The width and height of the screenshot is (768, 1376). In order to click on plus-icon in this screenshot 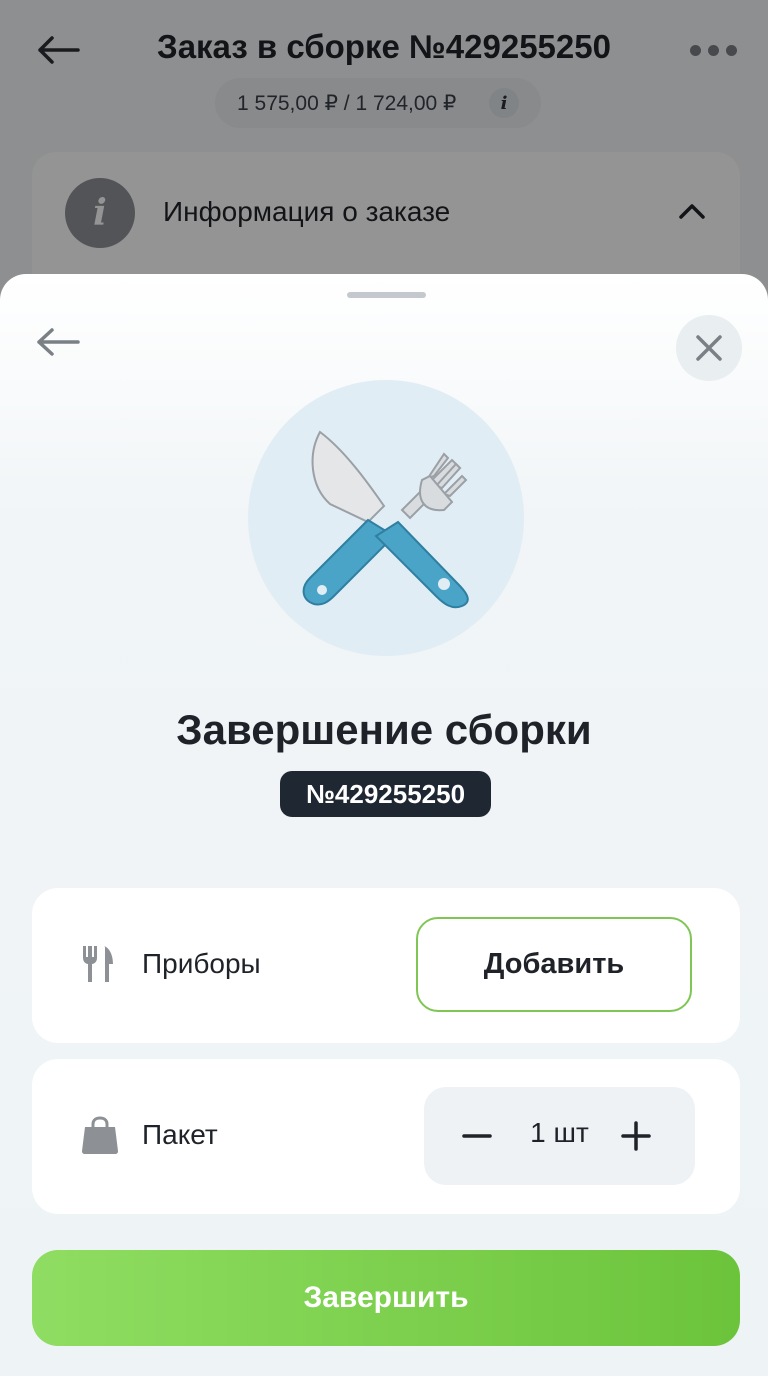, I will do `click(636, 1136)`.